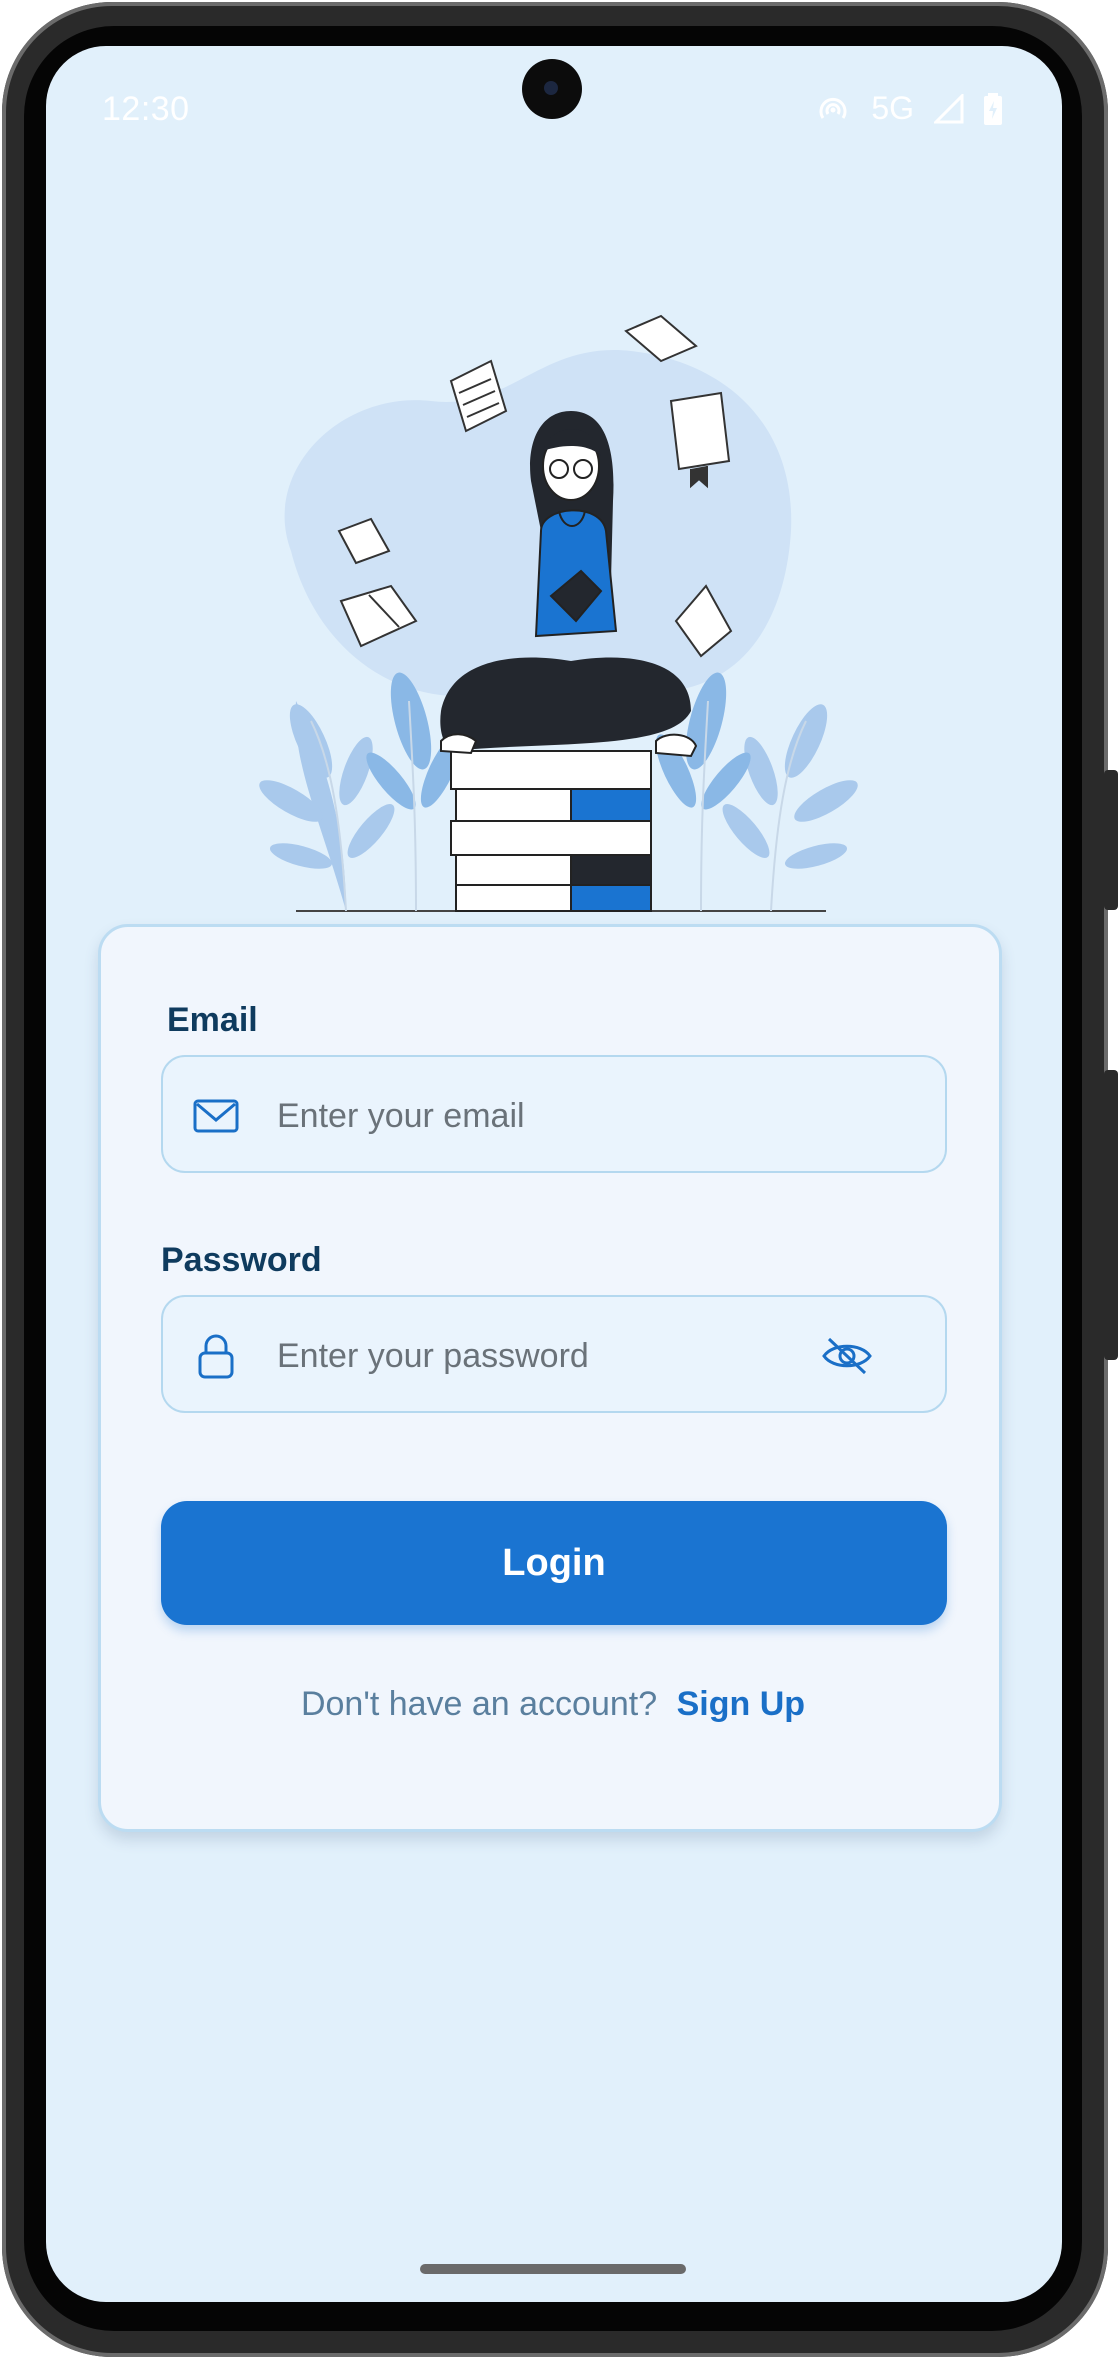  Describe the element at coordinates (433, 1356) in the screenshot. I see `password-placeholder: Enter your password` at that location.